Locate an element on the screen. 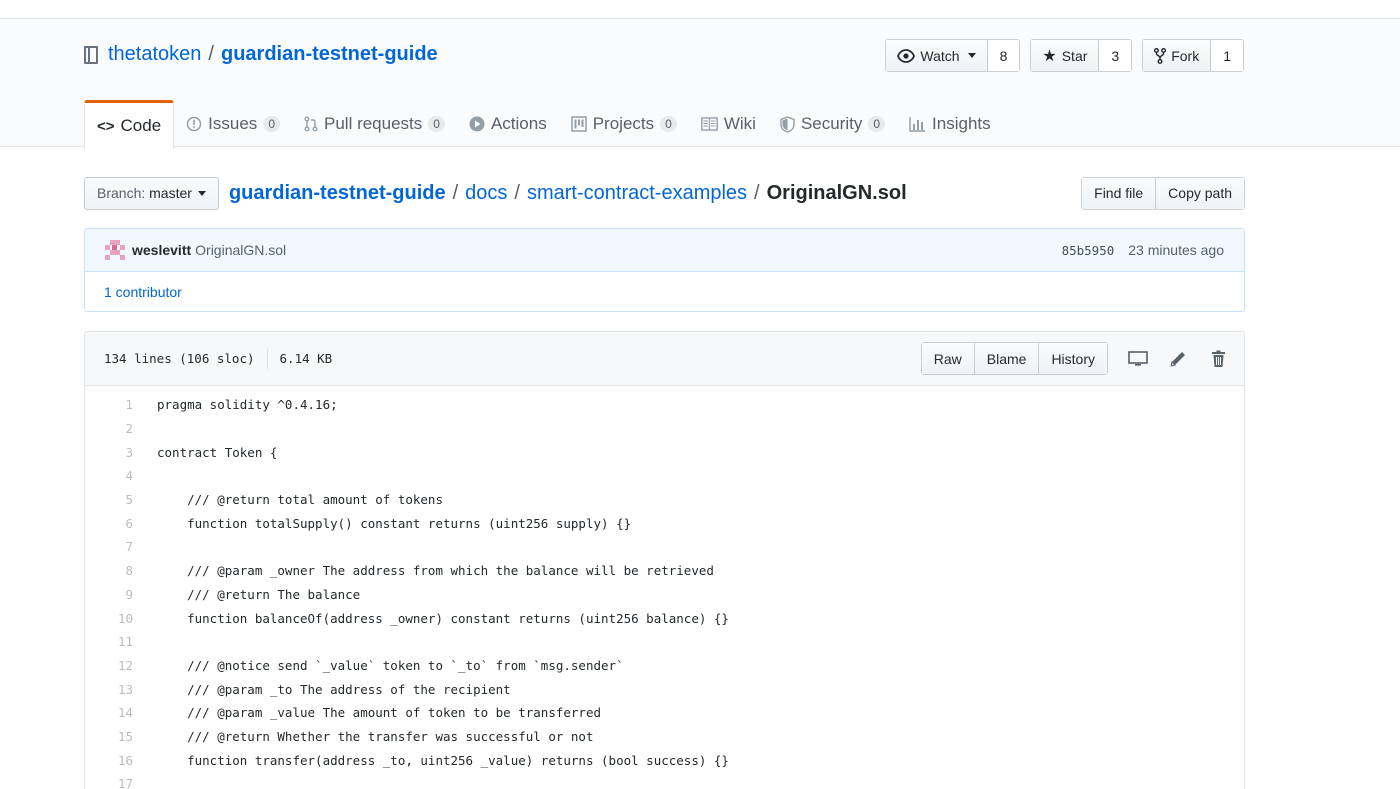  star-group: ★ Star 3 is located at coordinates (1081, 55).